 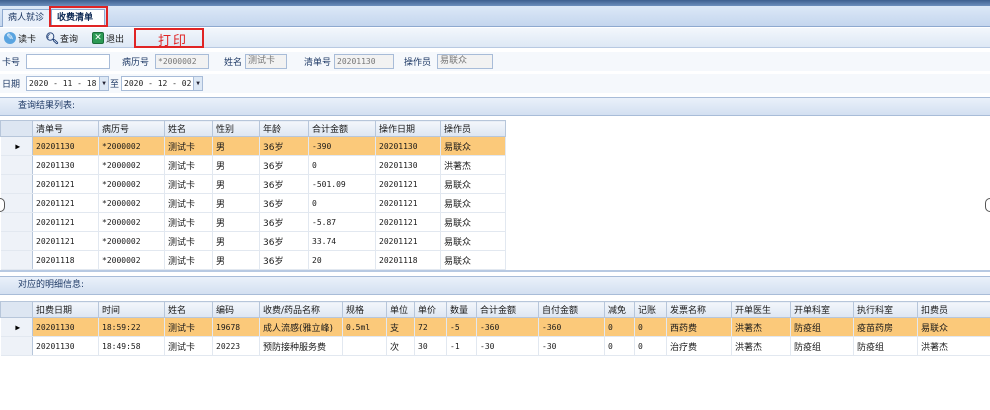 What do you see at coordinates (108, 38) in the screenshot?
I see `exit-button: ✕ 退出` at bounding box center [108, 38].